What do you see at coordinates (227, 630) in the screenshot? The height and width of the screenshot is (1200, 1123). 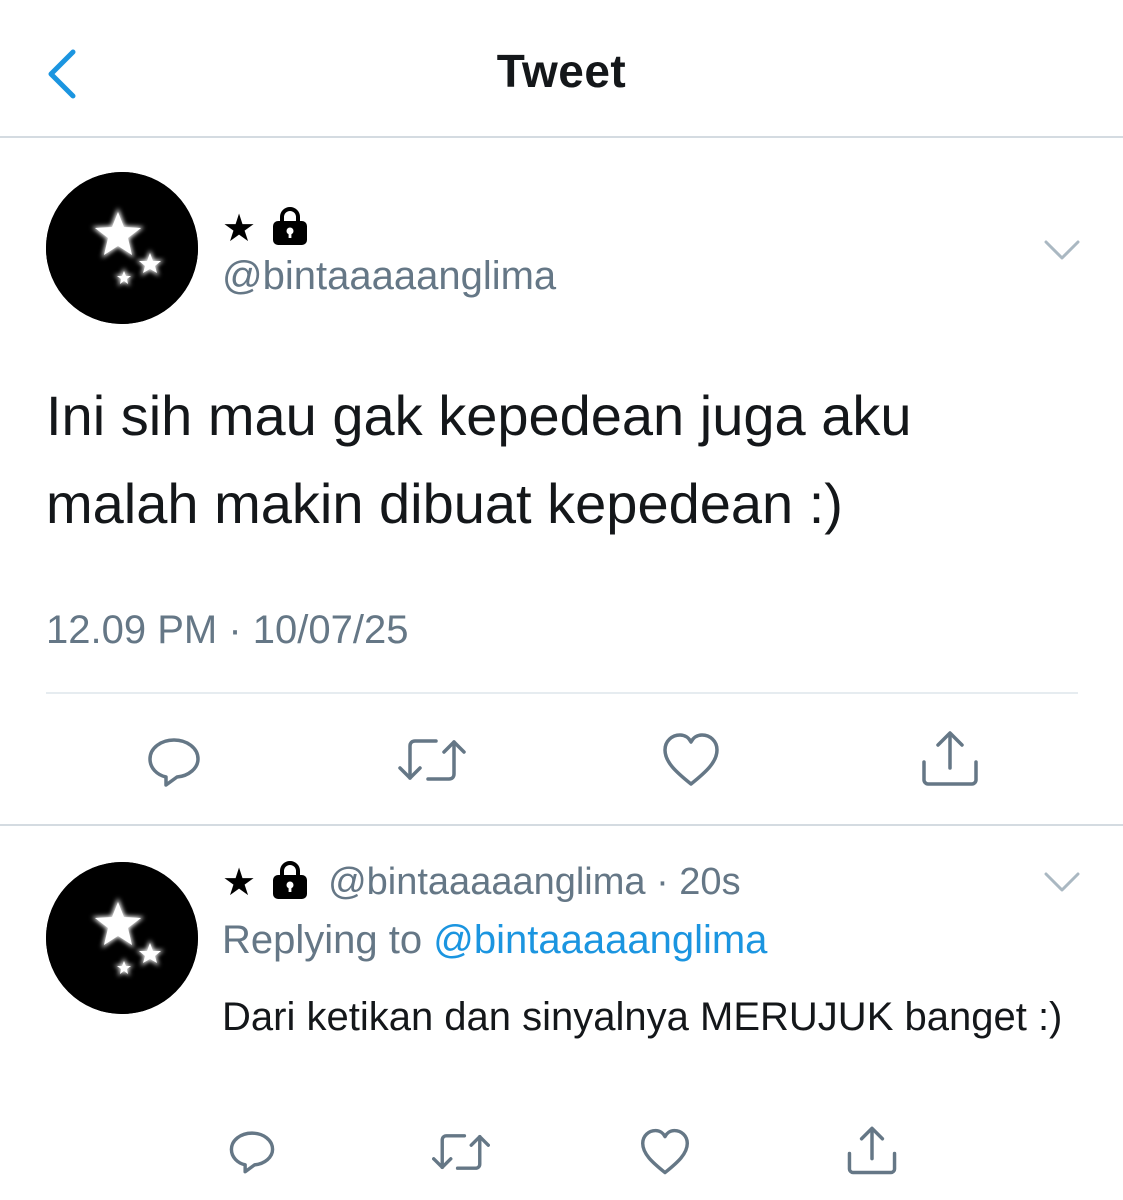 I see `tweet-timestamp: 12.09 PM · 10/07/25` at bounding box center [227, 630].